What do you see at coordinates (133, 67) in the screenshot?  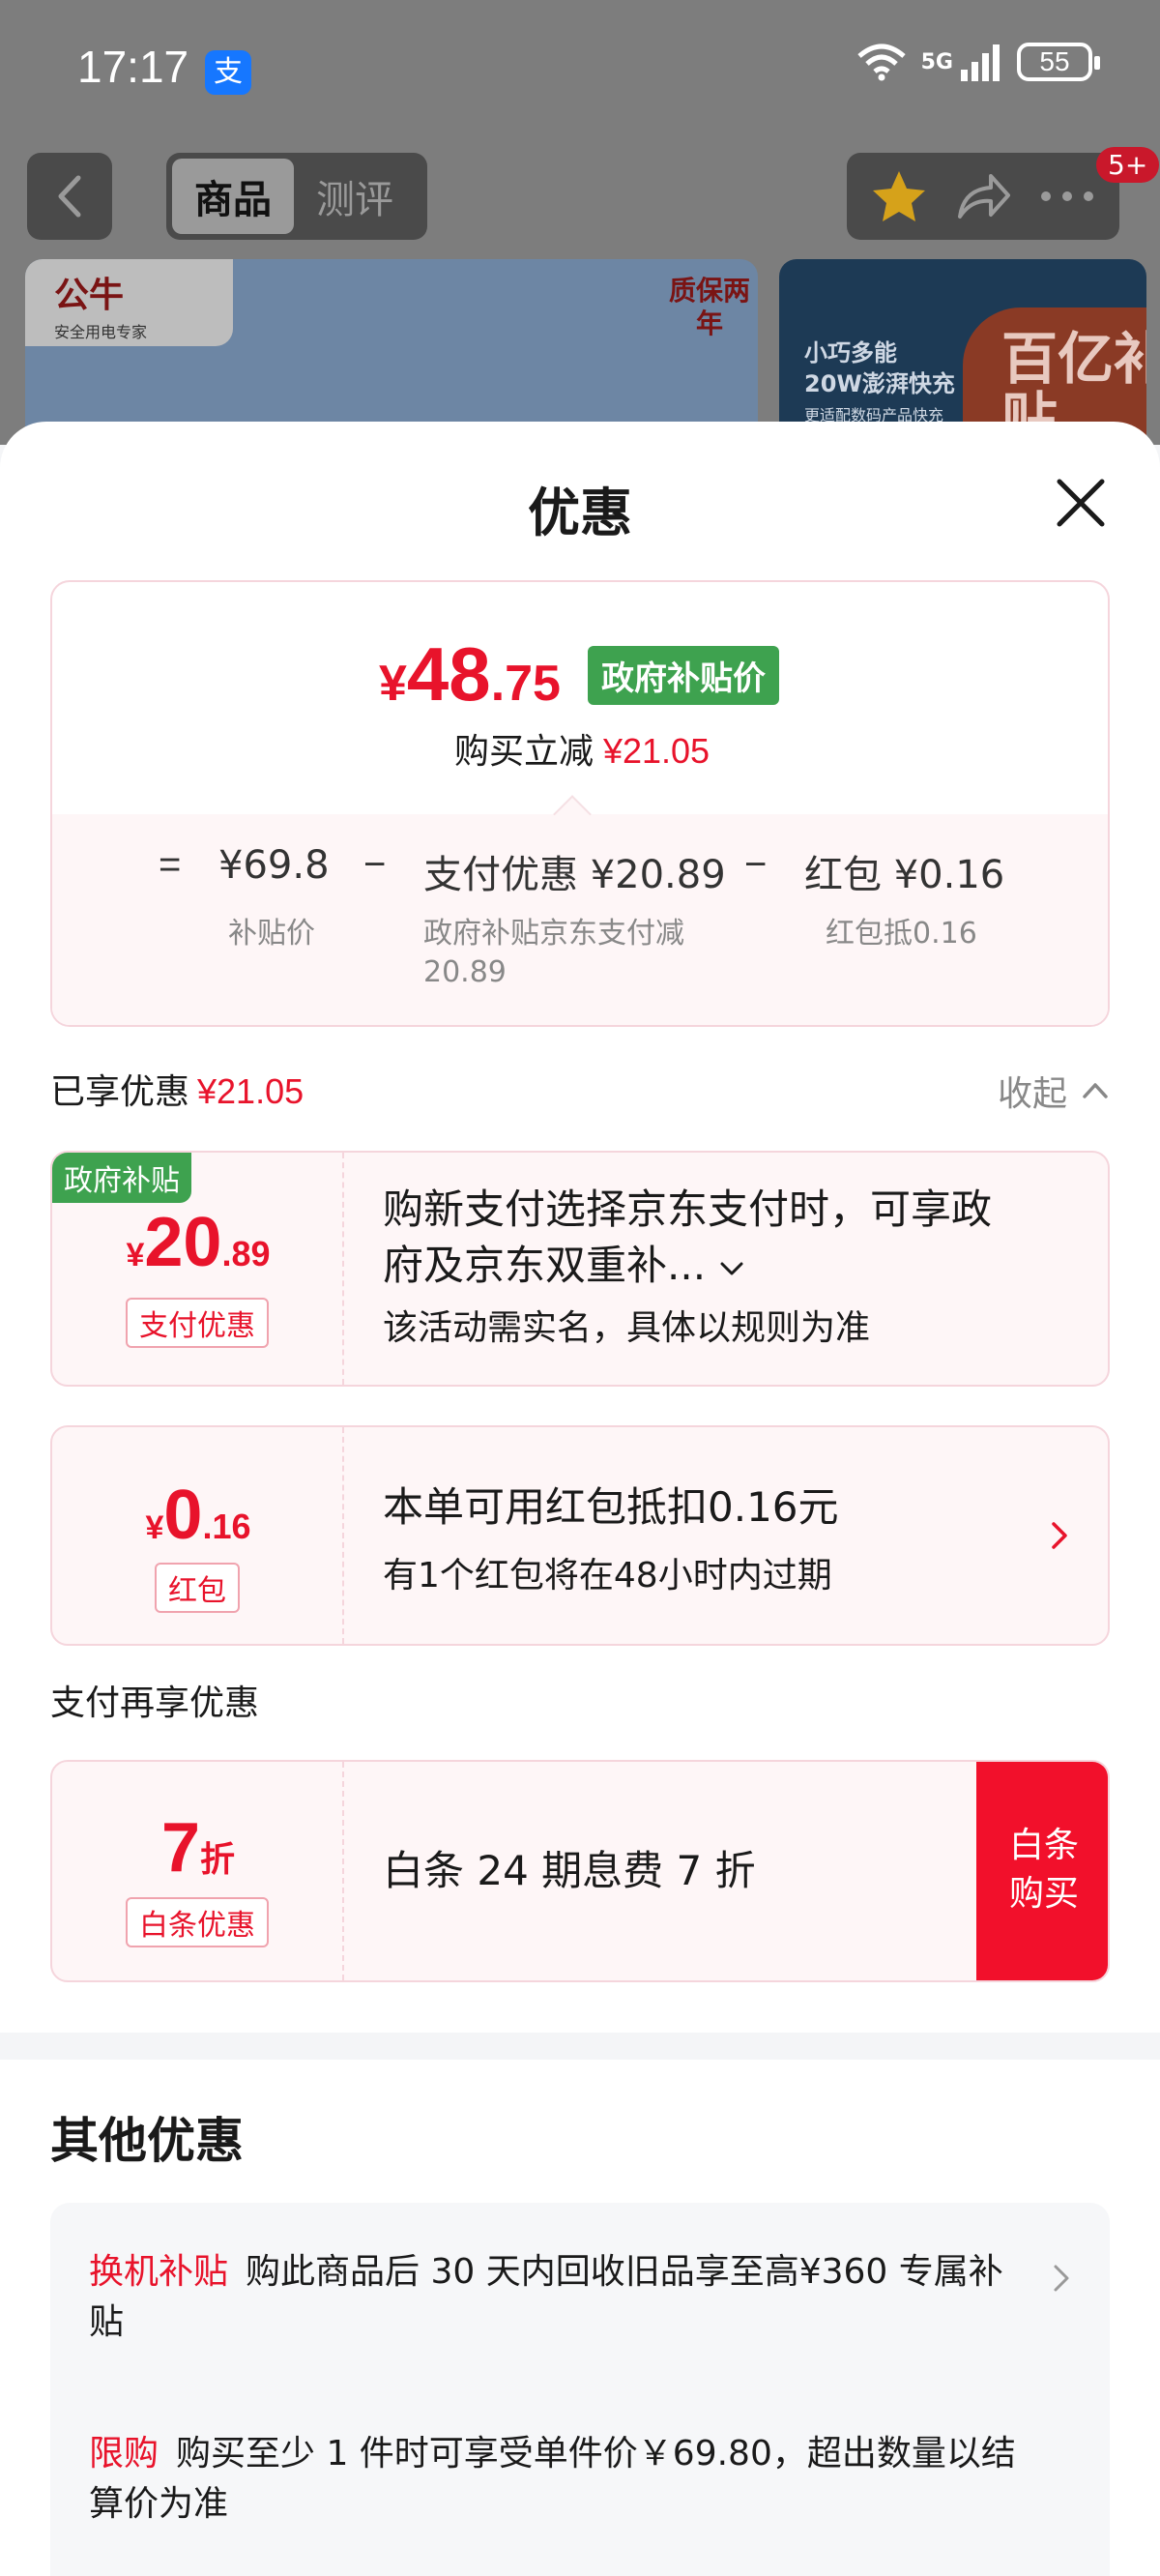 I see `status-time: 17:17` at bounding box center [133, 67].